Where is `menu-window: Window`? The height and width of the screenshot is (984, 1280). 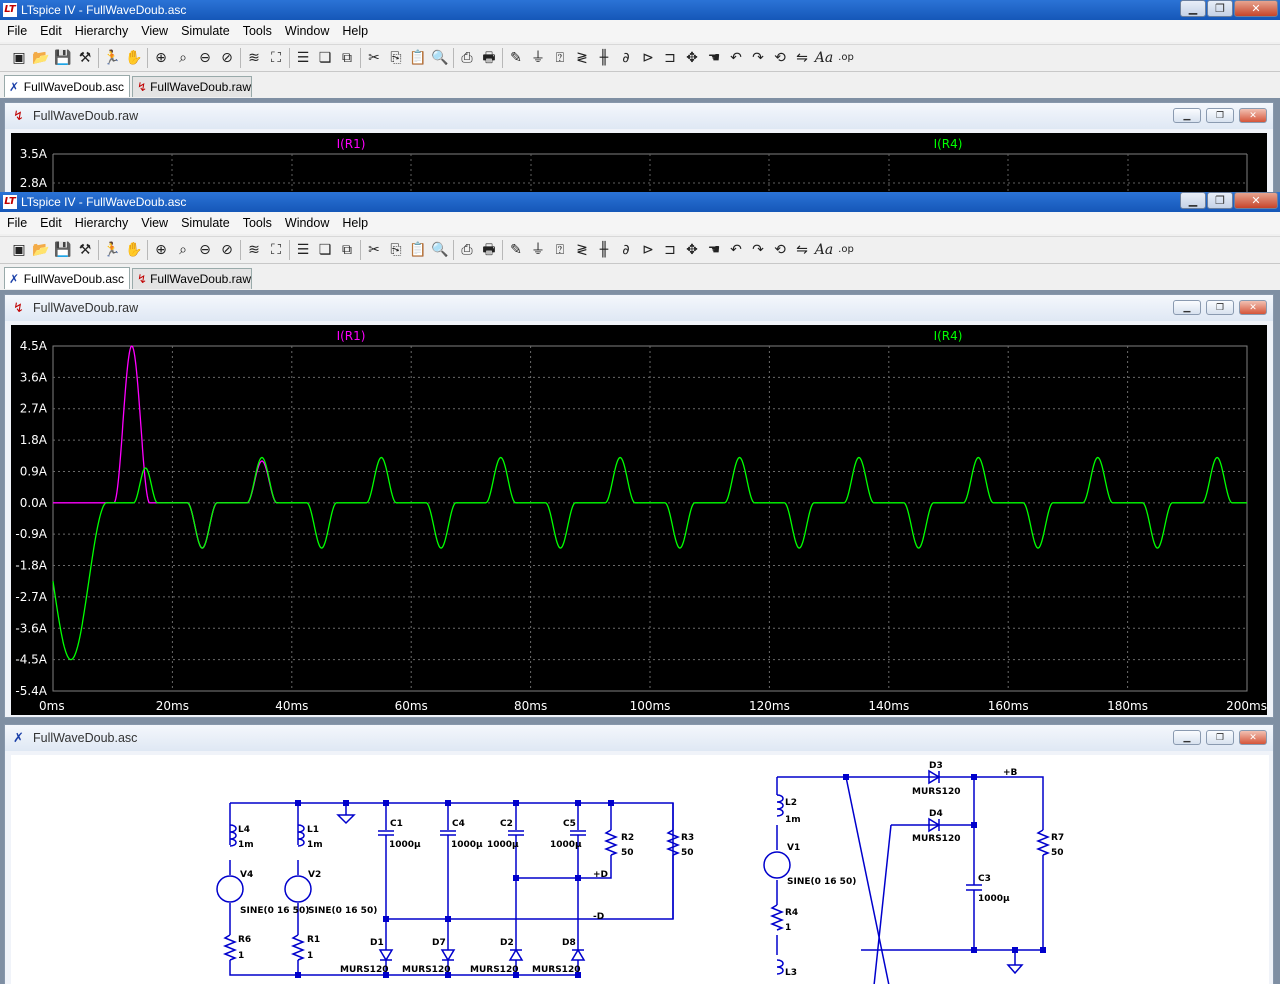
menu-window: Window is located at coordinates (306, 31).